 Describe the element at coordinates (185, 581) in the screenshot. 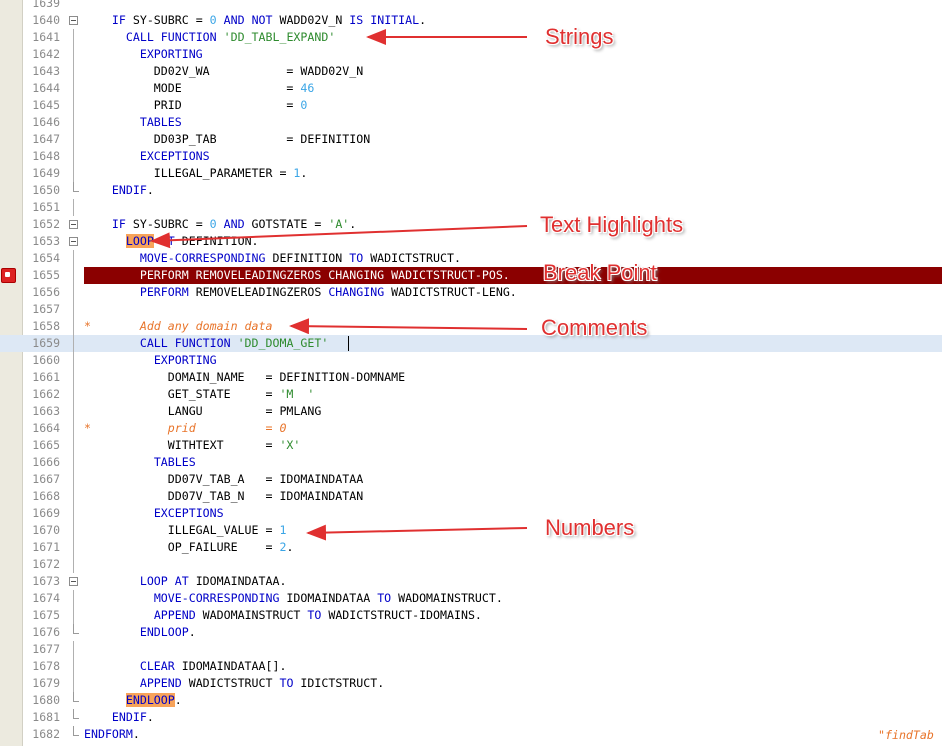

I see `code-text: LOOP AT IDOMAINDATAA.` at that location.